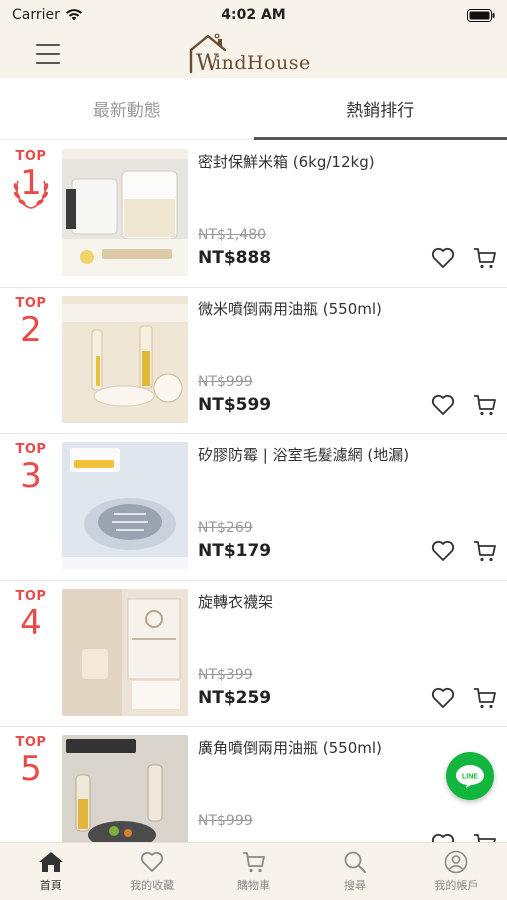 The width and height of the screenshot is (507, 900). Describe the element at coordinates (102, 15) in the screenshot. I see `status-left: Carrier` at that location.